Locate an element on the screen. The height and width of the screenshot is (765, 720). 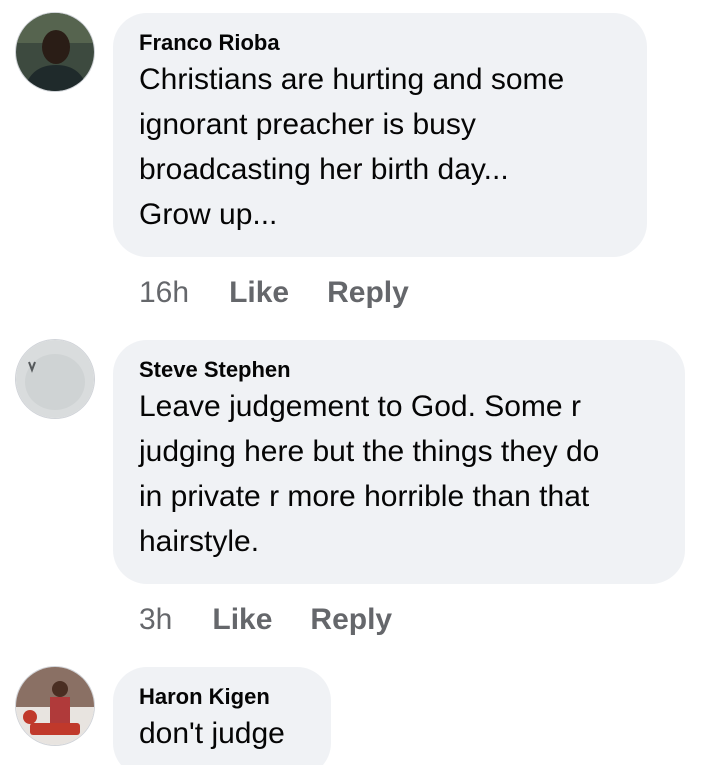
comment-meta: 3h Like Reply is located at coordinates (284, 620).